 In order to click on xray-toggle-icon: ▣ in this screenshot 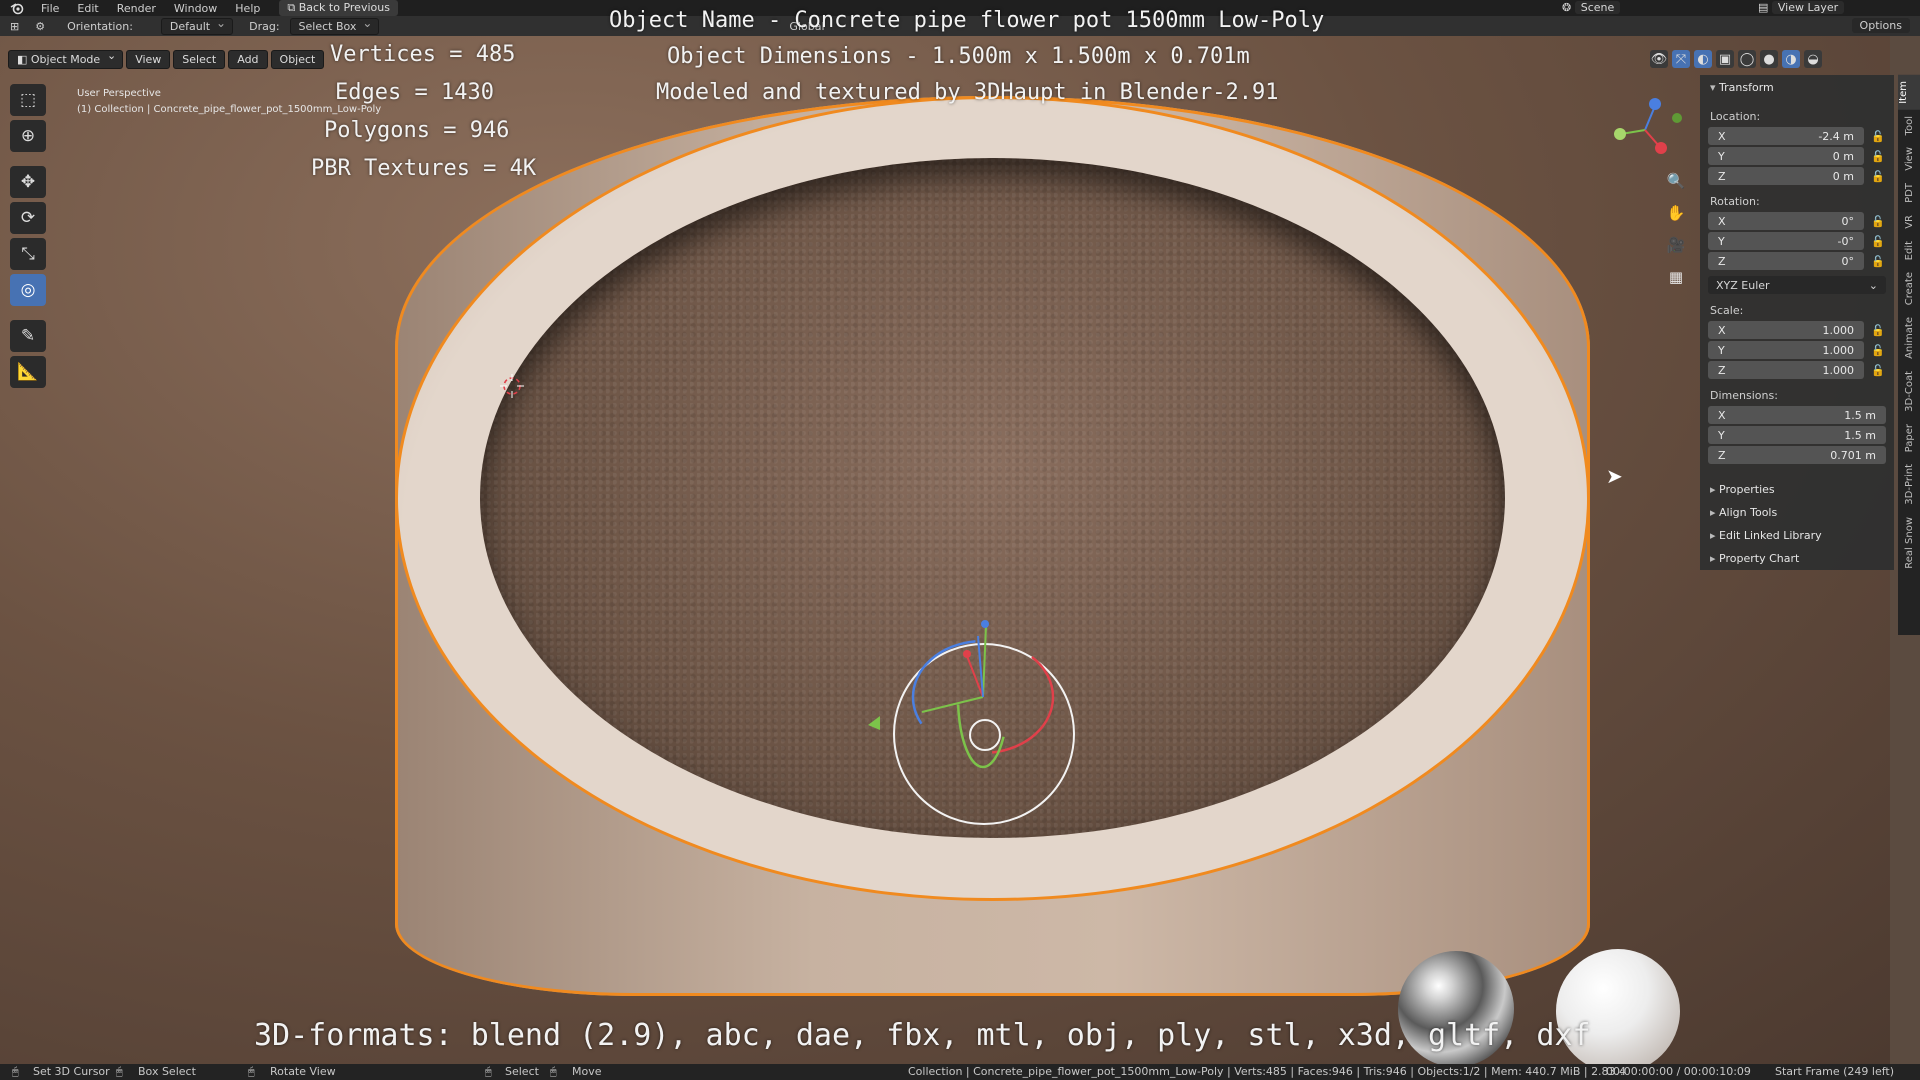, I will do `click(1725, 59)`.